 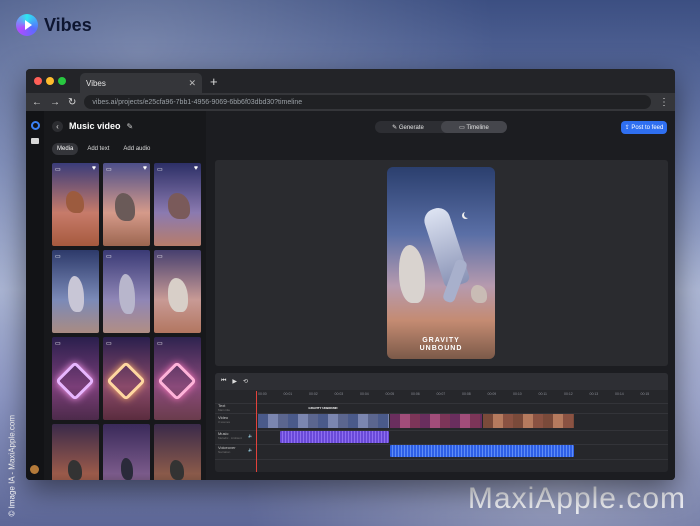 What do you see at coordinates (98, 149) in the screenshot?
I see `tab-add-text: Add text` at bounding box center [98, 149].